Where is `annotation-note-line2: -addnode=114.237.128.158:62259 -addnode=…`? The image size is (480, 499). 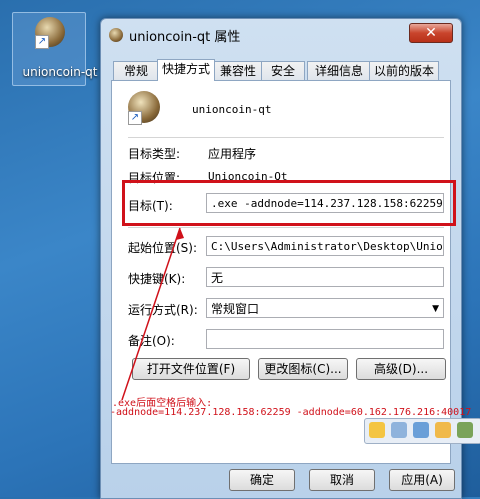 annotation-note-line2: -addnode=114.237.128.158:62259 -addnode=… is located at coordinates (291, 412).